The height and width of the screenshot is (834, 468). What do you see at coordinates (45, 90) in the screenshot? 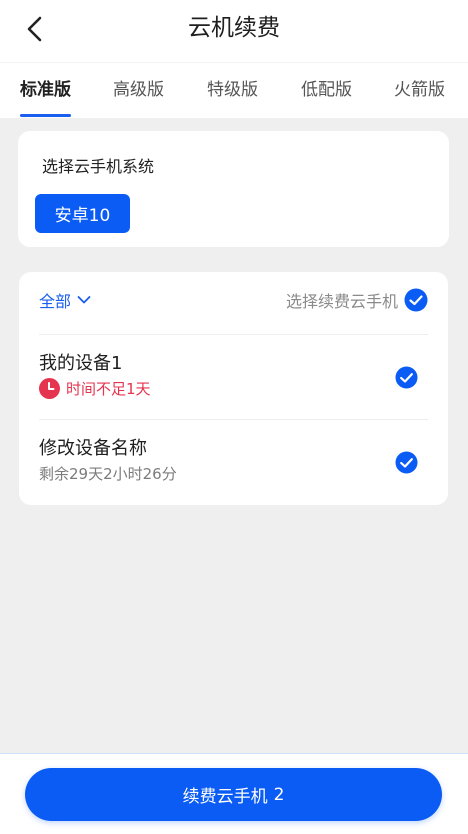
I see `tab-standard: 标准版` at bounding box center [45, 90].